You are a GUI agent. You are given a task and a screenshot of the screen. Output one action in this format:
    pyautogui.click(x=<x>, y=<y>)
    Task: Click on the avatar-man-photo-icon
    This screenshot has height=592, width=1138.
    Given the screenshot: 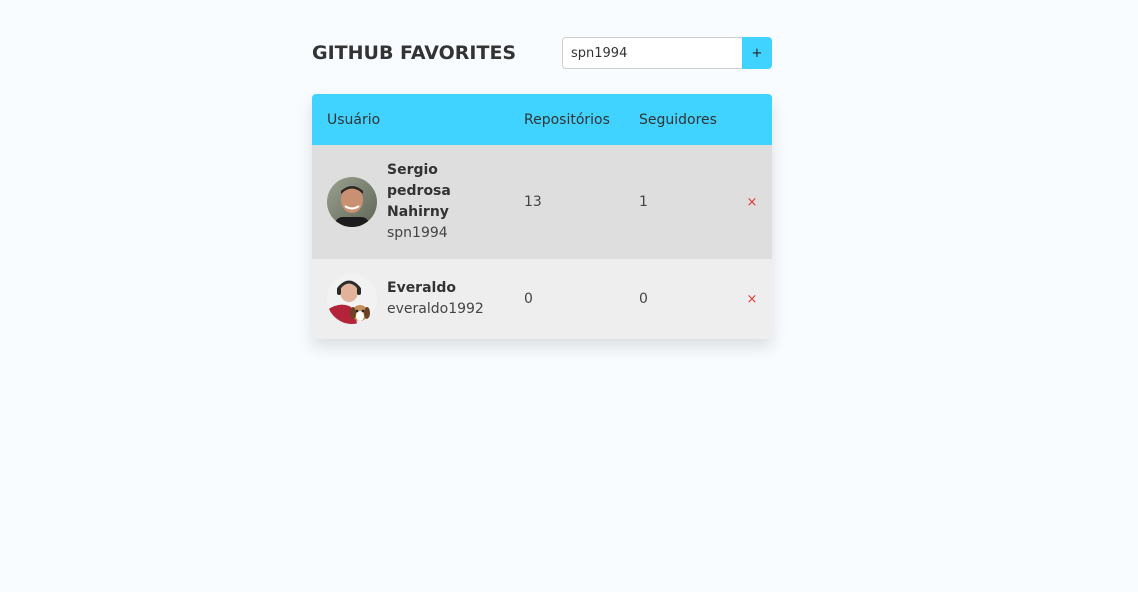 What is the action you would take?
    pyautogui.click(x=352, y=202)
    